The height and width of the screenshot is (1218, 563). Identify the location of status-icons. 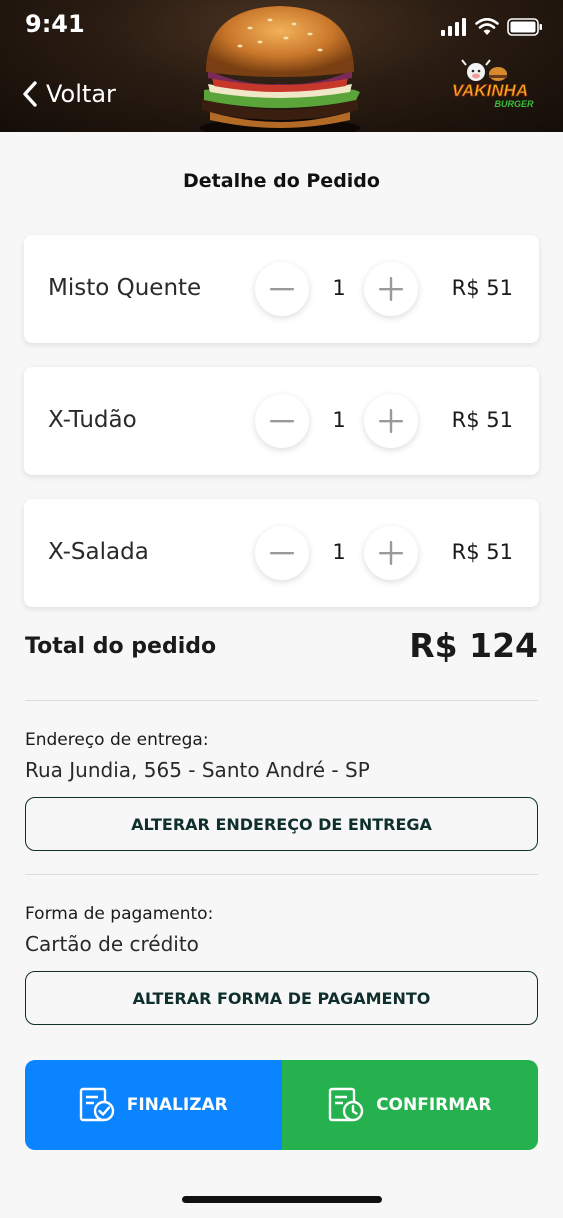
(492, 27).